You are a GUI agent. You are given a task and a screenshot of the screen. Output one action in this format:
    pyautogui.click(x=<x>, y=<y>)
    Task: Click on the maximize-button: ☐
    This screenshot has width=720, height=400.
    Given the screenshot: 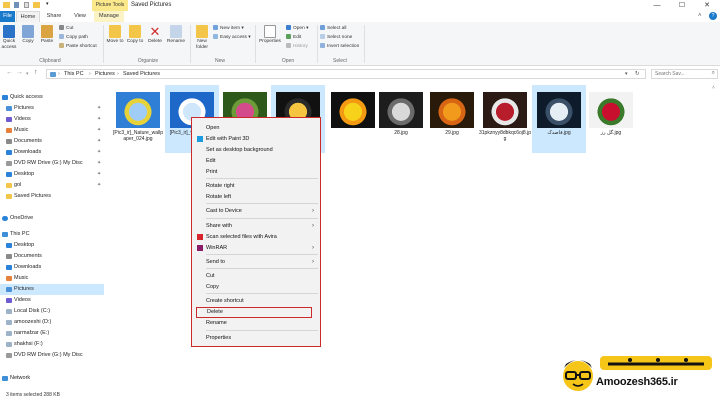 What is the action you would take?
    pyautogui.click(x=682, y=5)
    